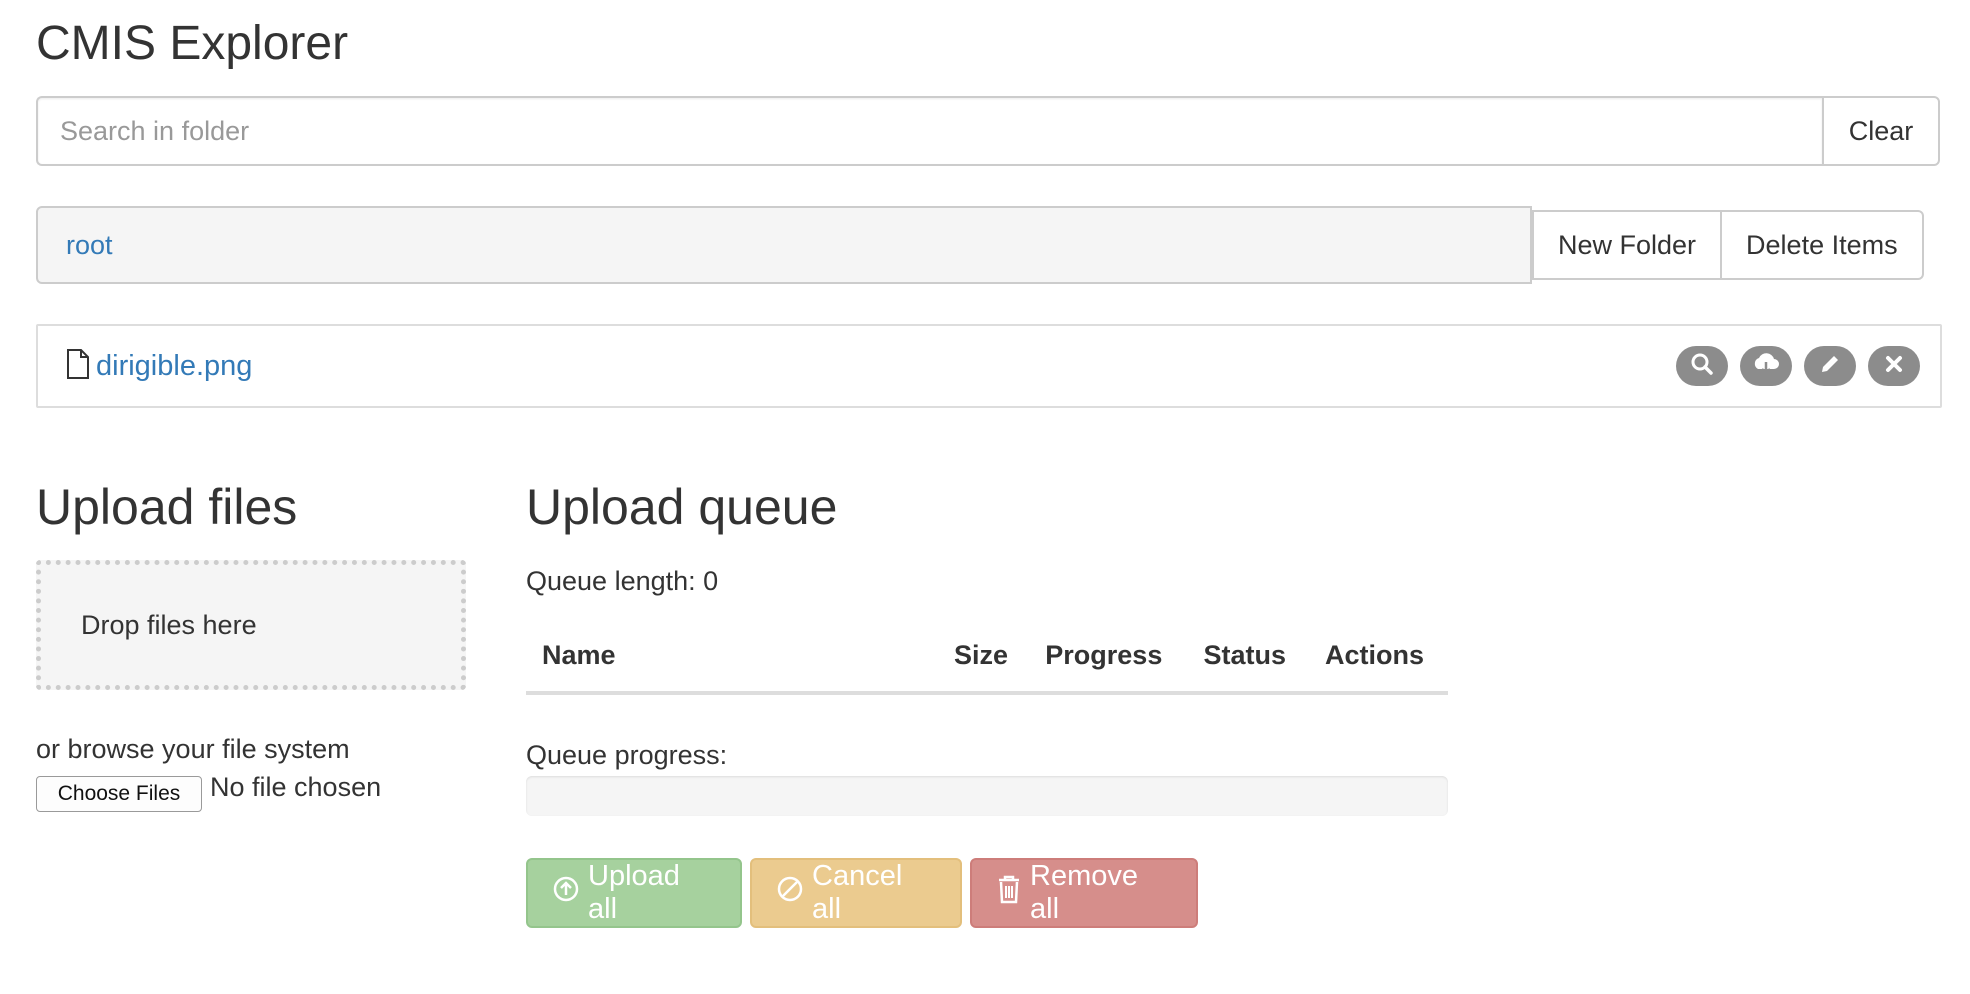 The width and height of the screenshot is (1970, 994). Describe the element at coordinates (296, 787) in the screenshot. I see `no-file-text: No file chosen` at that location.